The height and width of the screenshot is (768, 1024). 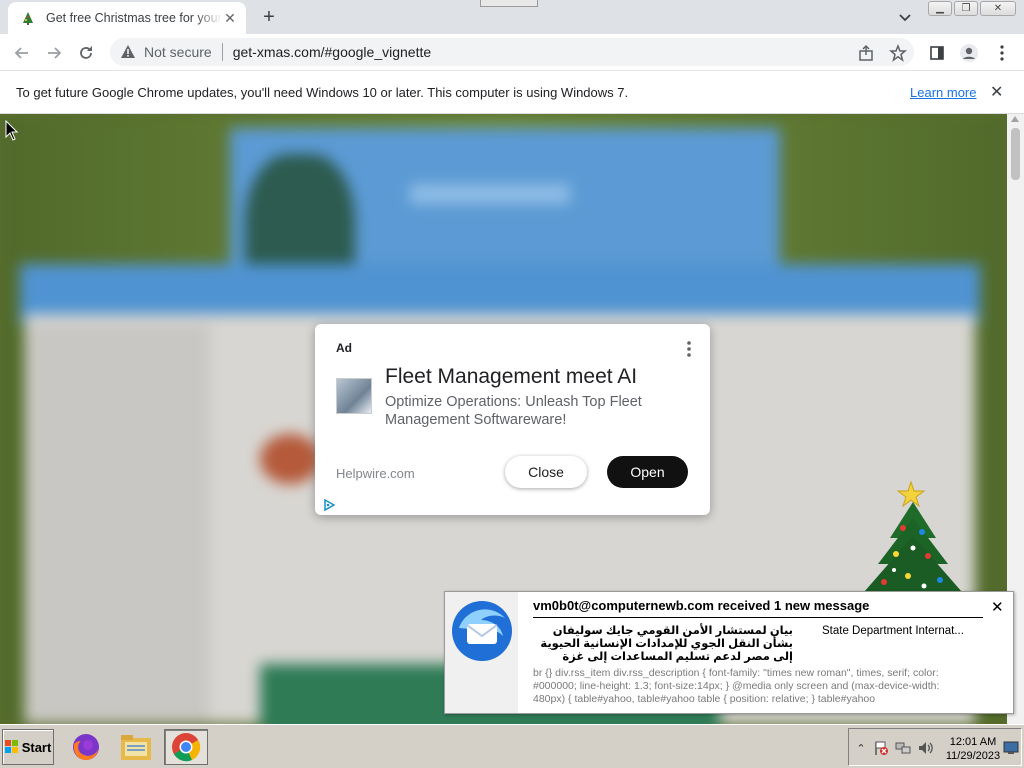 What do you see at coordinates (881, 748) in the screenshot?
I see `action-center-flag-icon` at bounding box center [881, 748].